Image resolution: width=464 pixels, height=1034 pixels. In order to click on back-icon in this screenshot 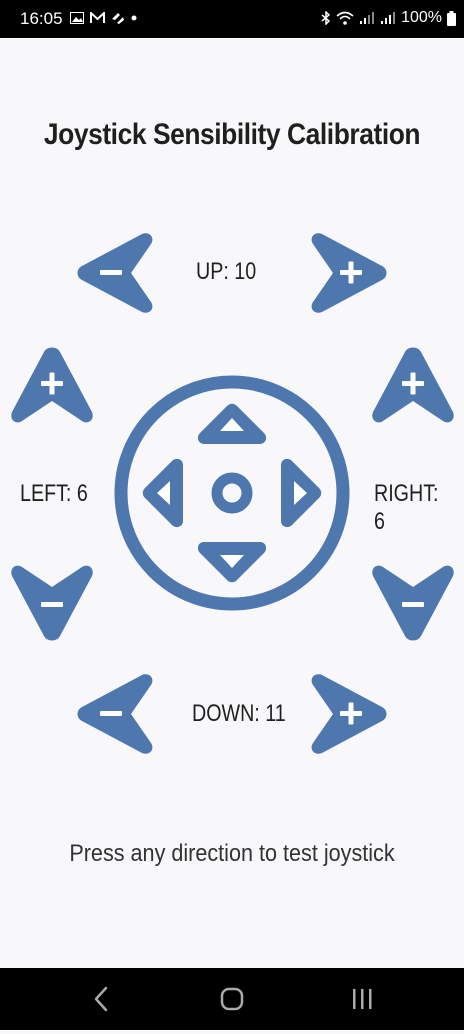, I will do `click(101, 999)`.